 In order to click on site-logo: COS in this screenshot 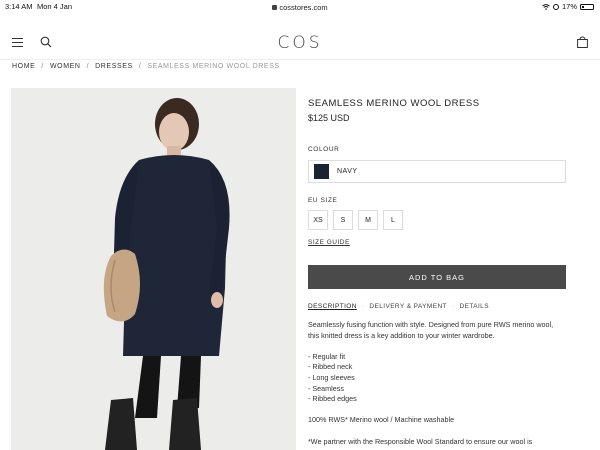, I will do `click(300, 43)`.